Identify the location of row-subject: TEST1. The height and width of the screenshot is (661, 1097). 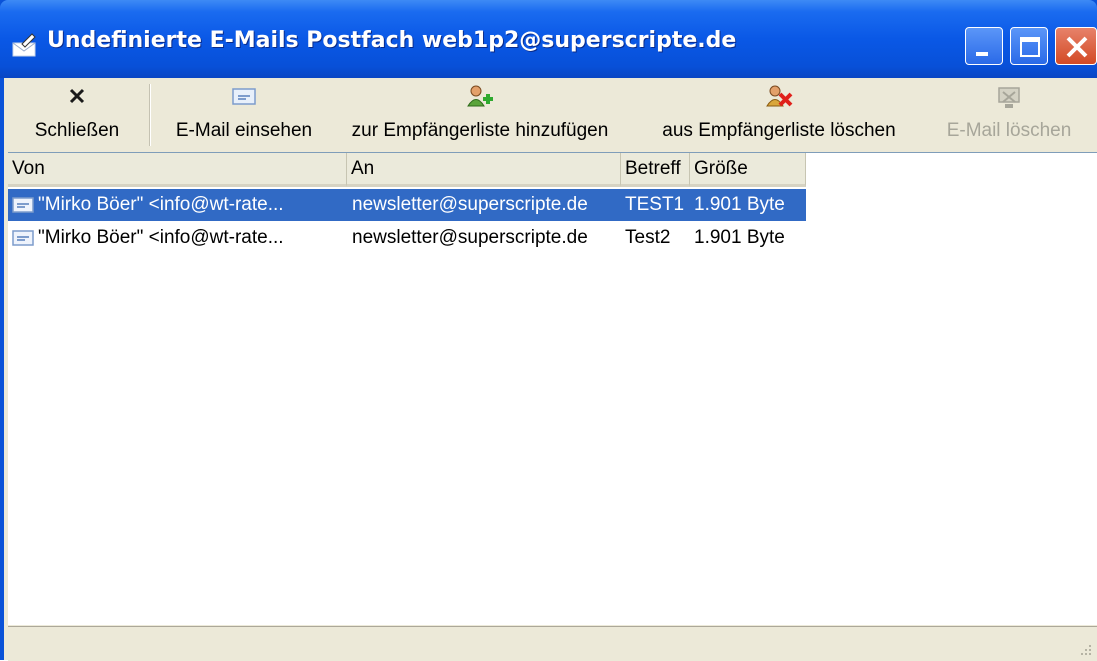
(655, 204).